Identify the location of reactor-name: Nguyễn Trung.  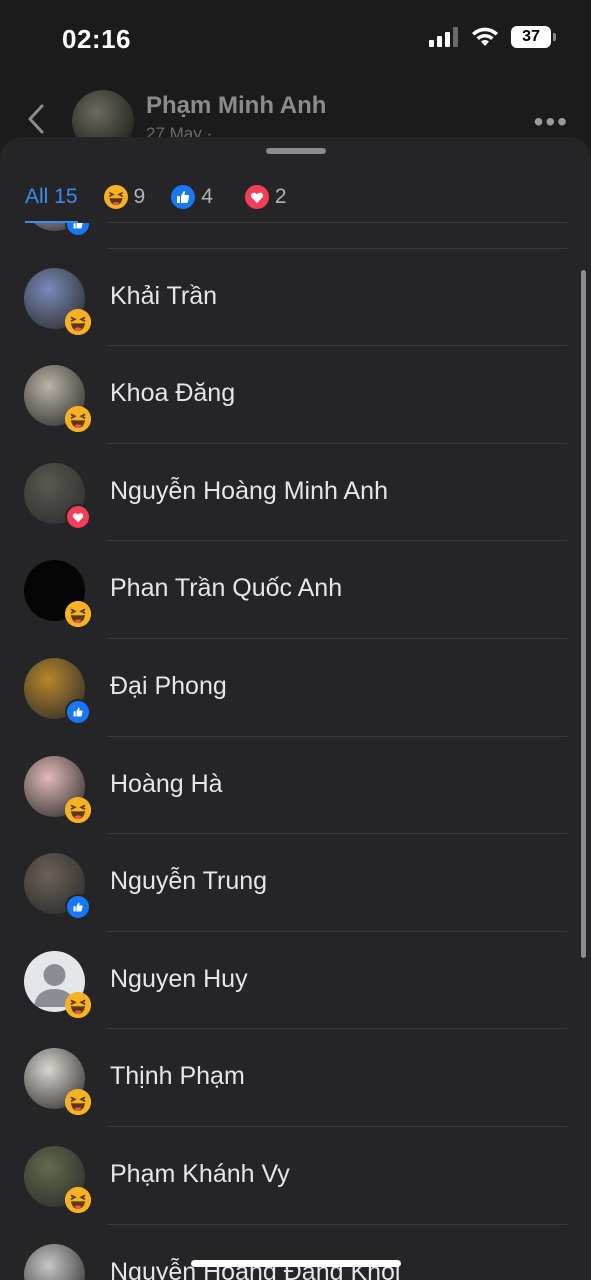
(189, 881).